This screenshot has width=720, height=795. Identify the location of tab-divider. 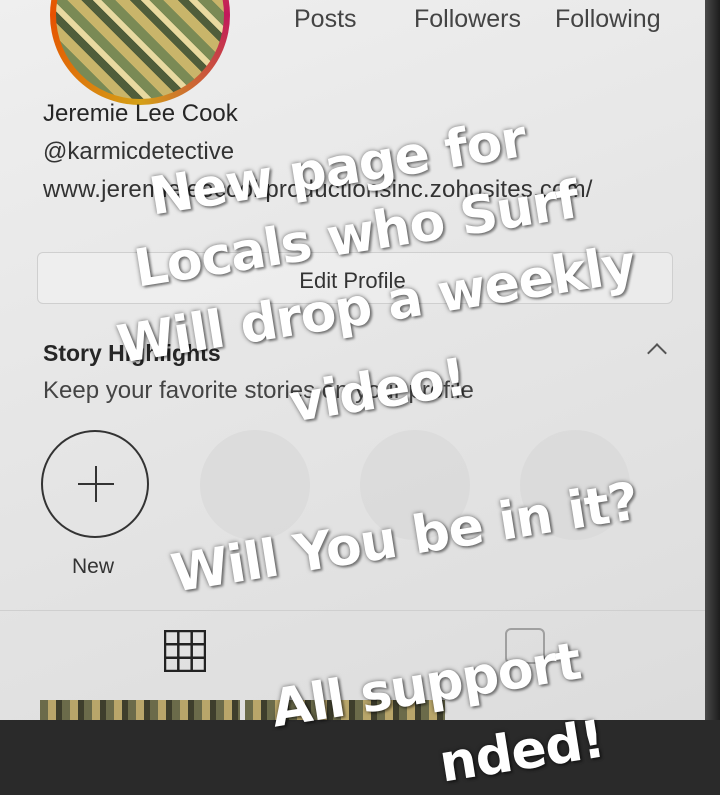
(352, 610).